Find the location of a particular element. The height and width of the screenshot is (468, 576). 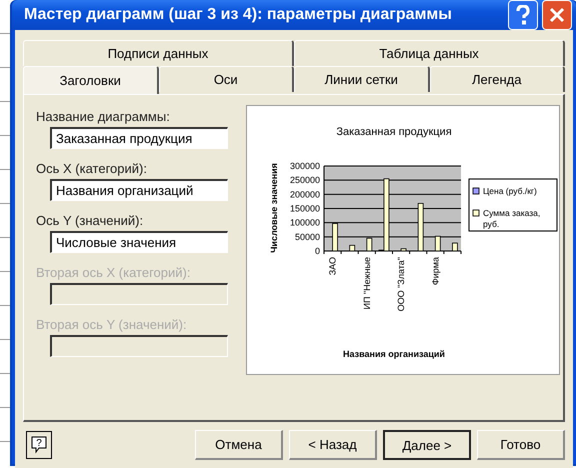

field-label: Вторая ось Y (значений): is located at coordinates (112, 324).